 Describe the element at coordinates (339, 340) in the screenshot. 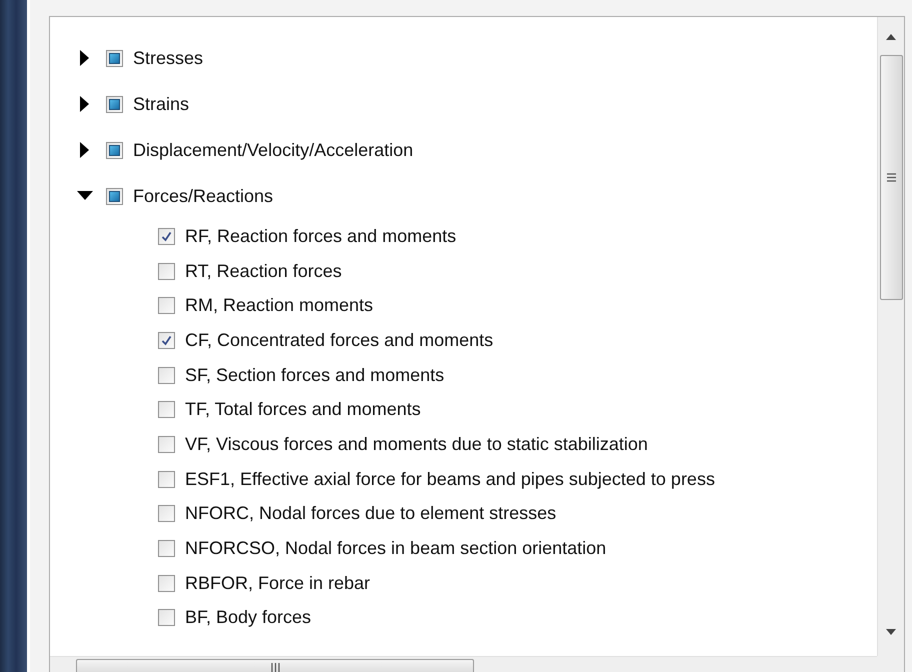

I see `tree-item-label: CF, Concentrated forces and moments` at that location.